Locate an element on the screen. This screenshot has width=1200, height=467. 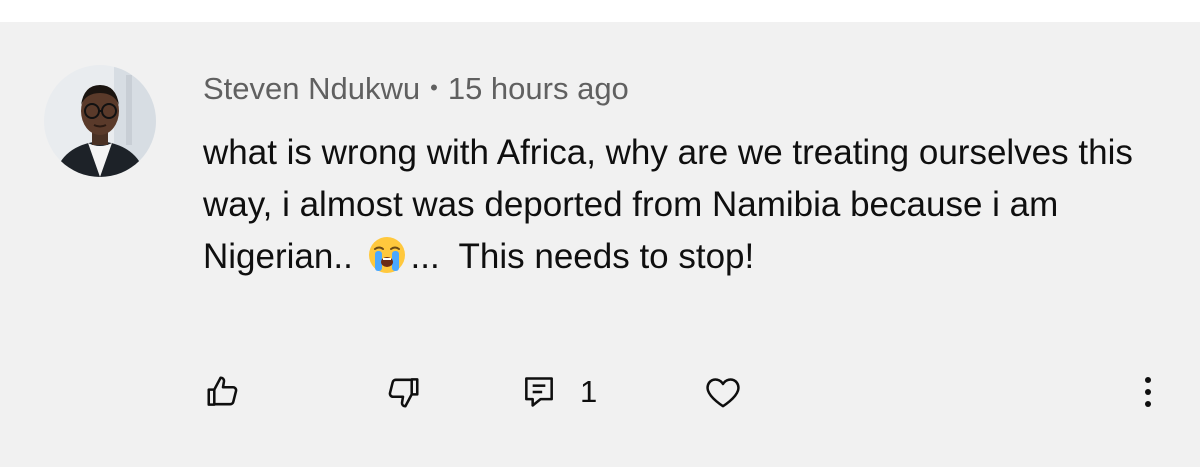
thumbs-up-icon is located at coordinates (222, 391).